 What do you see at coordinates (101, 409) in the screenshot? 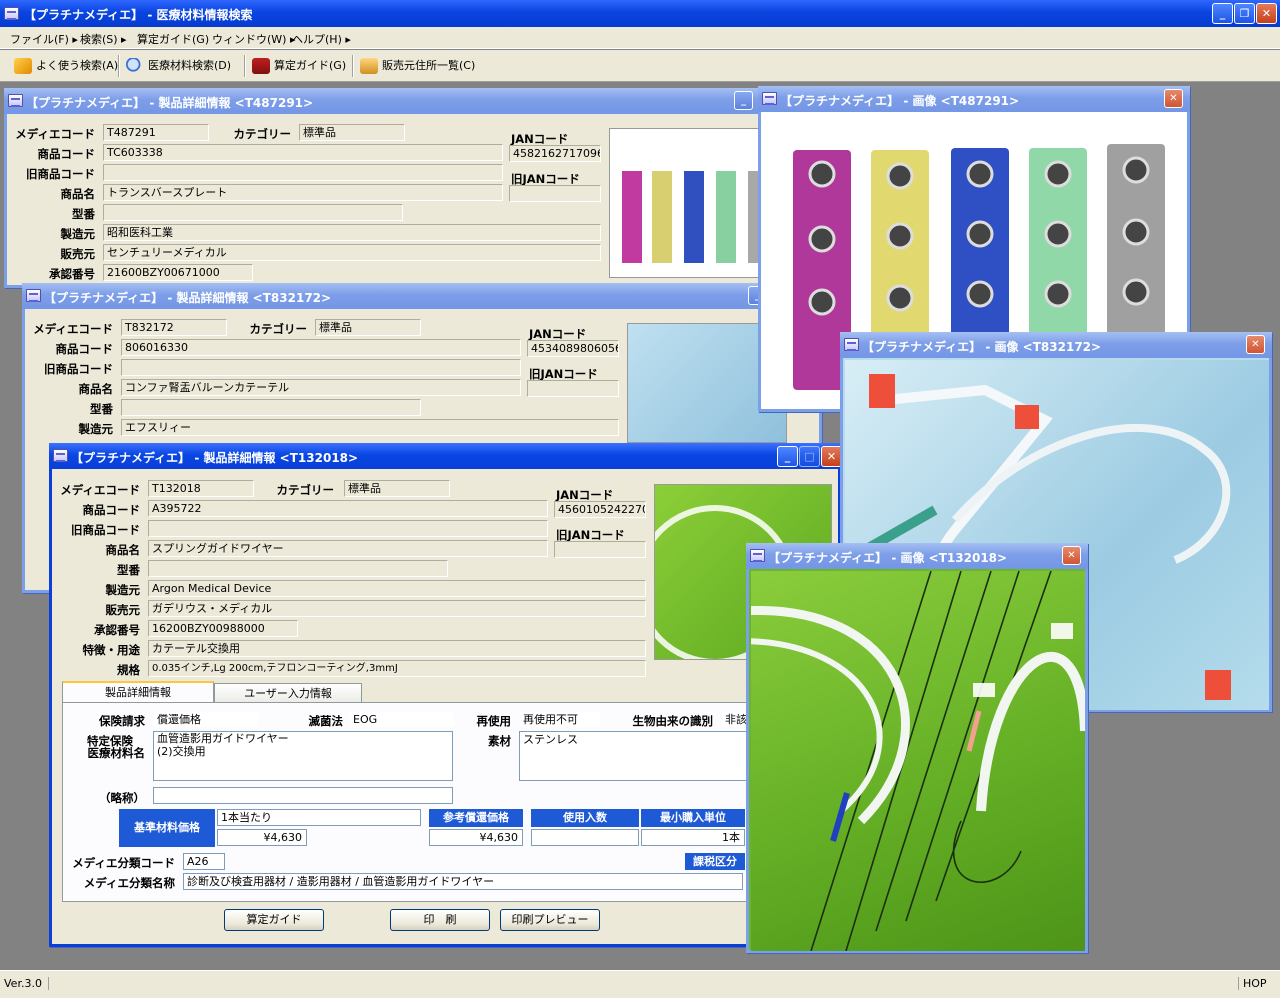
I see `model-label: 型番` at bounding box center [101, 409].